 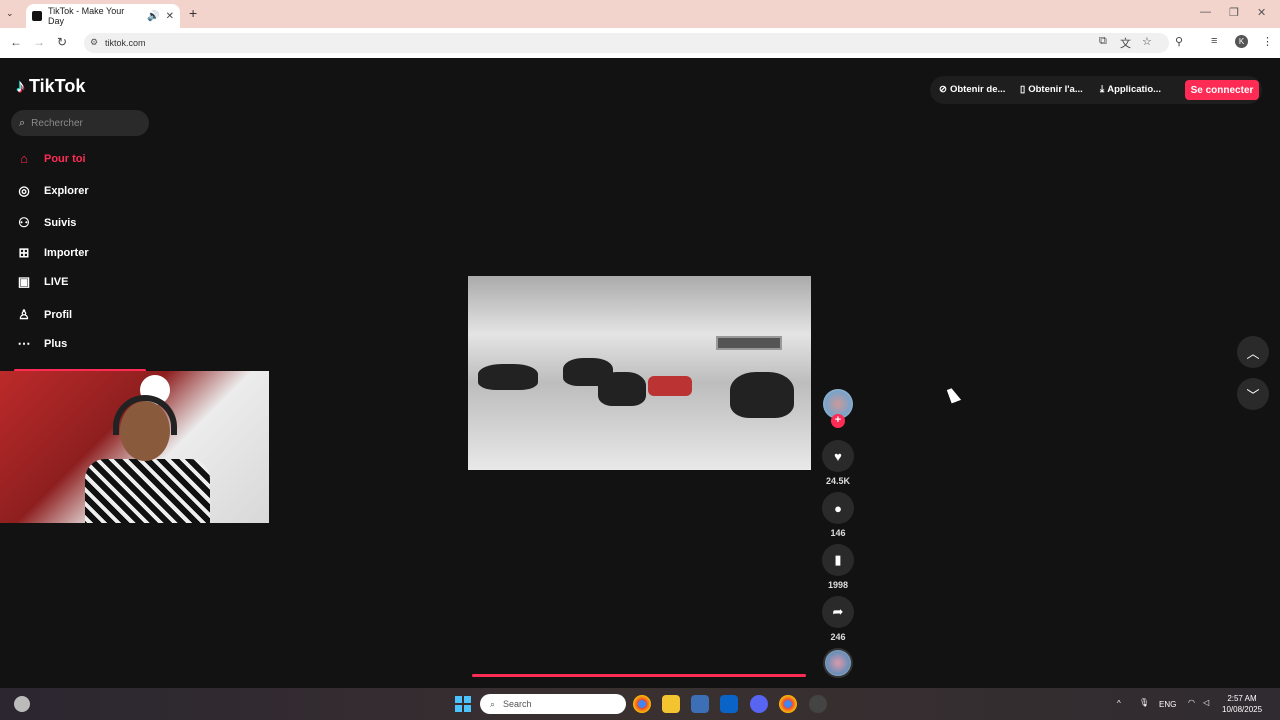 What do you see at coordinates (56, 282) in the screenshot?
I see `sidebar-item-label: LIVE` at bounding box center [56, 282].